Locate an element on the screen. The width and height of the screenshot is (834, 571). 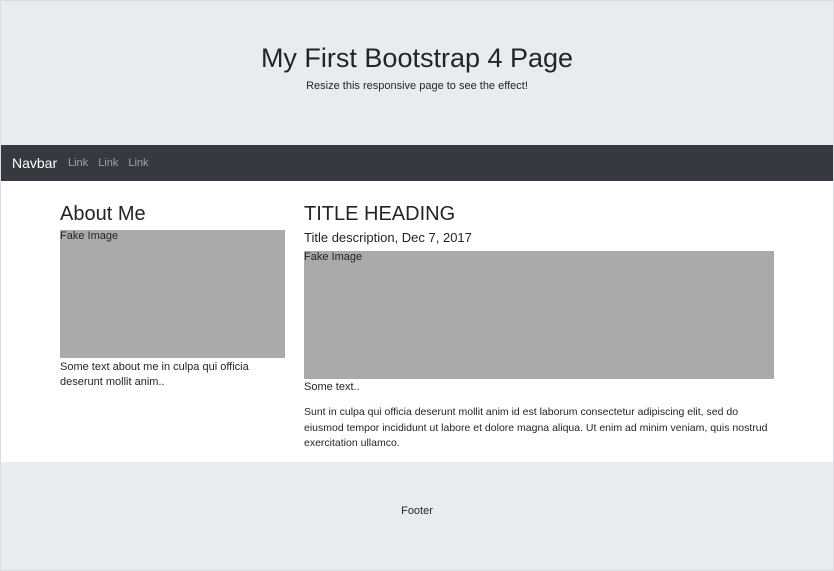
navbar: Navbar Link Link Link is located at coordinates (417, 163).